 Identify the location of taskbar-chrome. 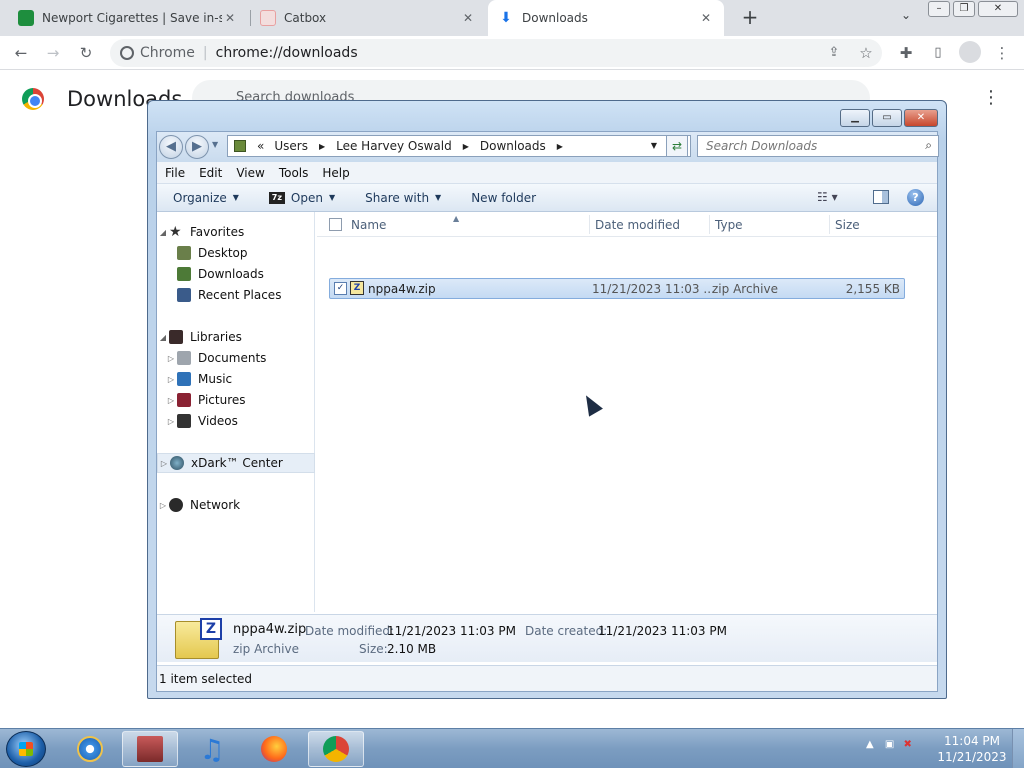
(336, 749).